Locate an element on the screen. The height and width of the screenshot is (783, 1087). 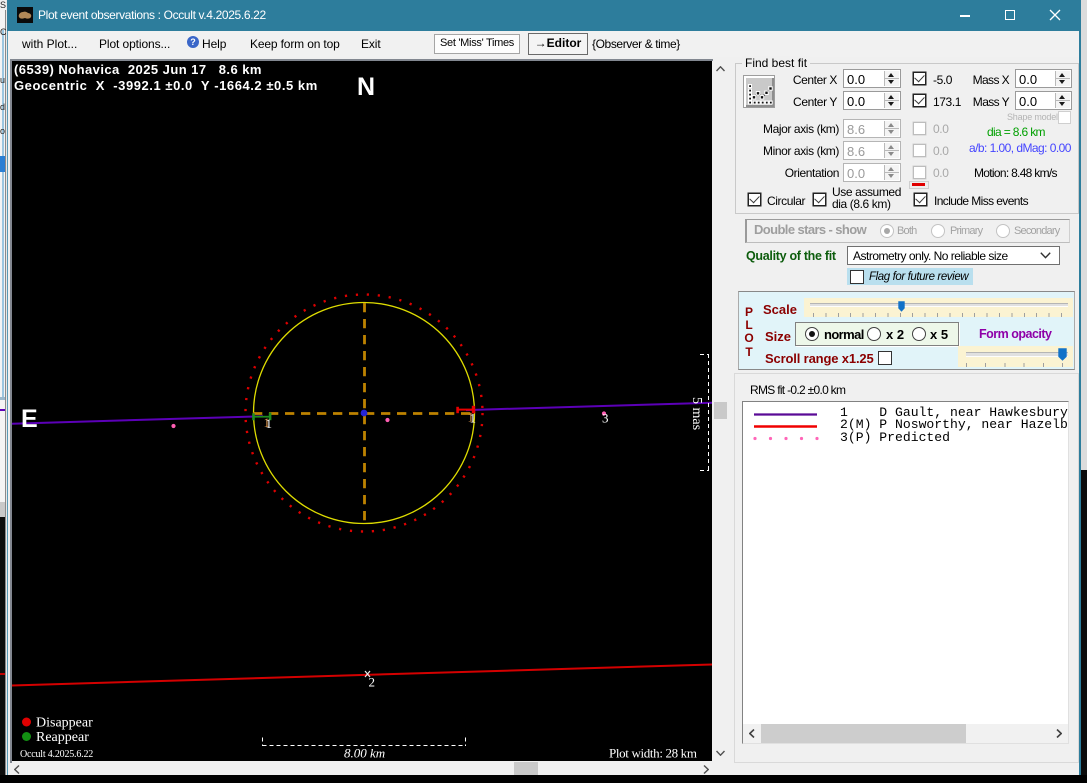
svg-text: Plot width: 28 km is located at coordinates (653, 753).